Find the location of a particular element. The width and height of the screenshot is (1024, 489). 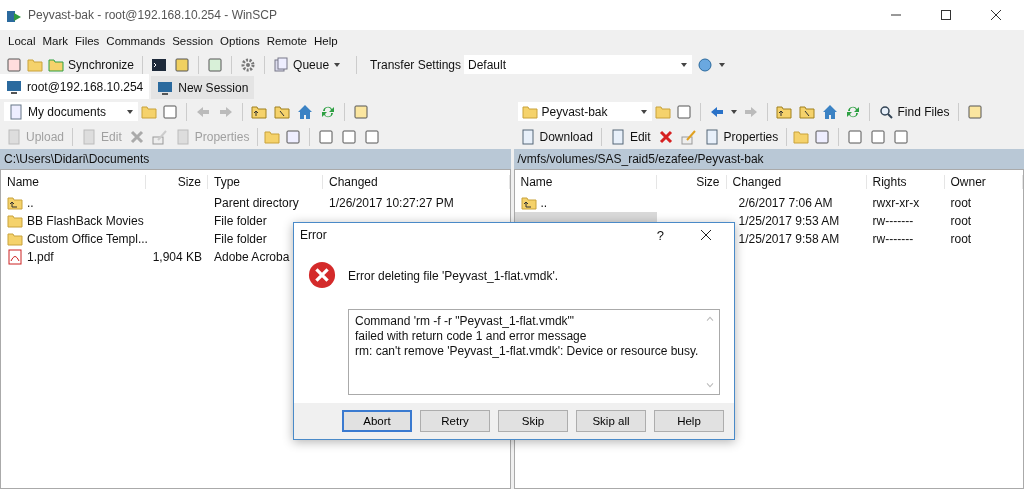

column-header: Rights is located at coordinates (905, 182).